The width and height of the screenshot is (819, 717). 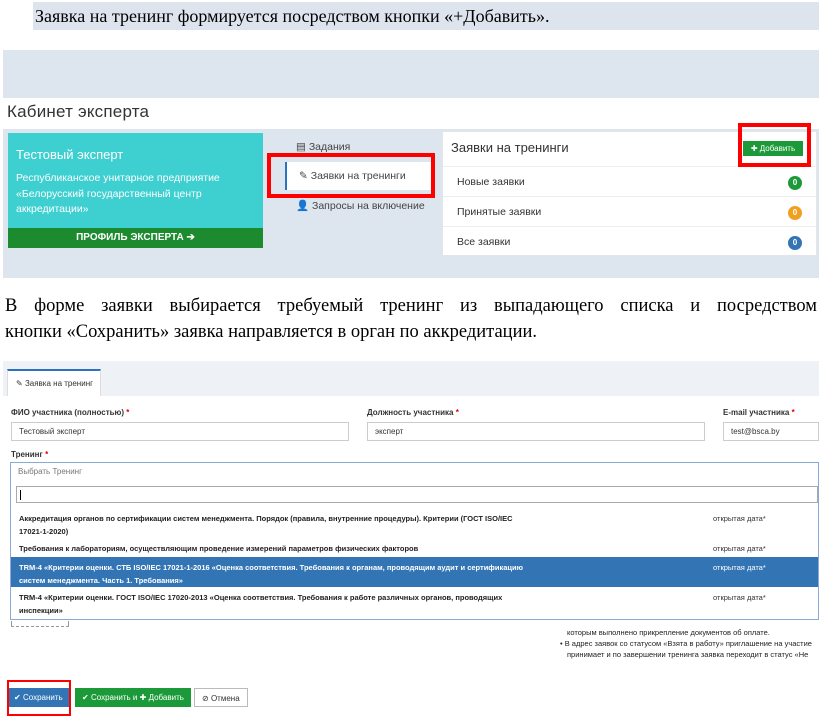 What do you see at coordinates (135, 238) in the screenshot?
I see `expert-profile-button: ПРОФИЛЬ ЭКСПЕРТА ➔` at bounding box center [135, 238].